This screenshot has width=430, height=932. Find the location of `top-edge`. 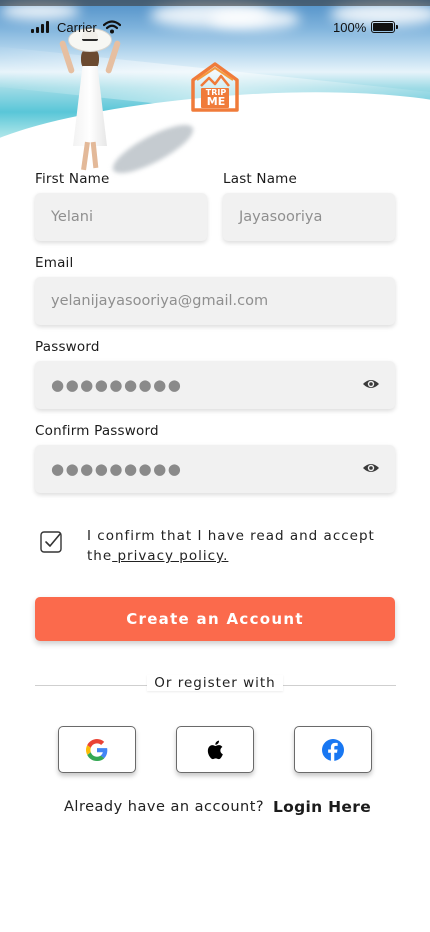

top-edge is located at coordinates (215, 3).